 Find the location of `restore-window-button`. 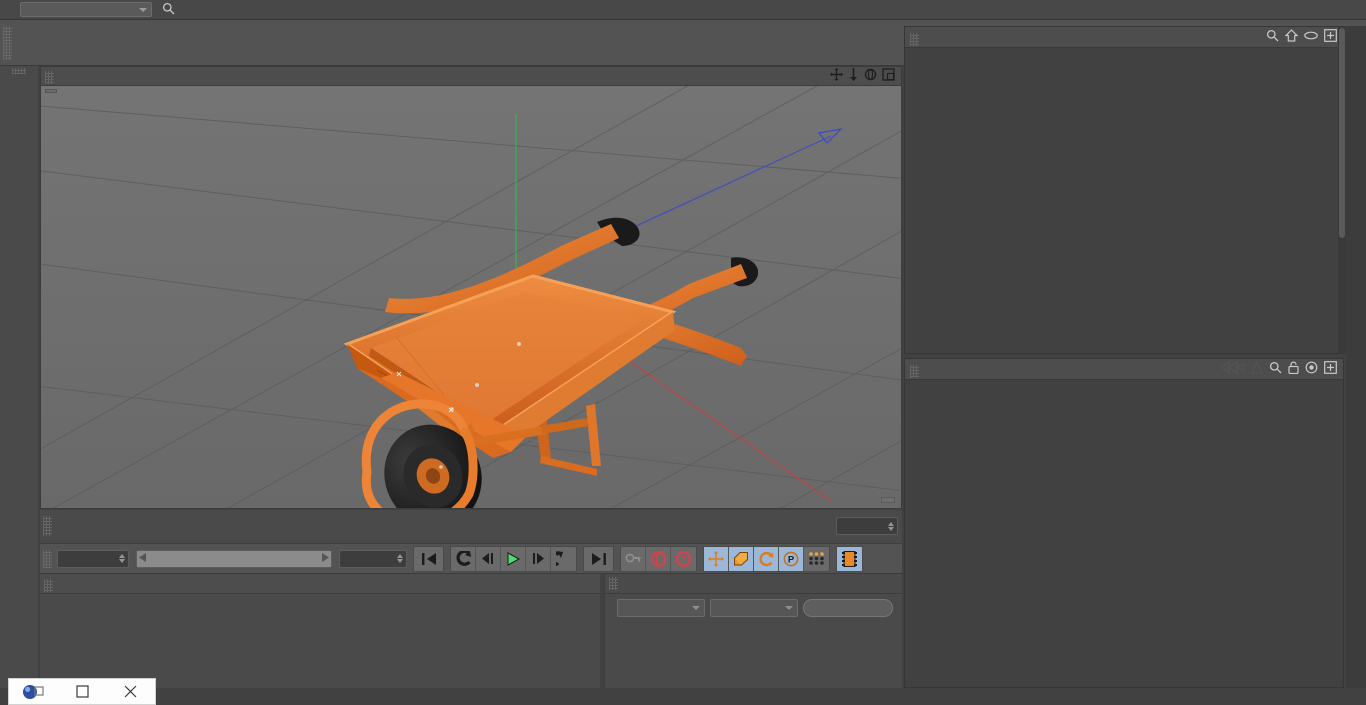

restore-window-button is located at coordinates (82, 691).